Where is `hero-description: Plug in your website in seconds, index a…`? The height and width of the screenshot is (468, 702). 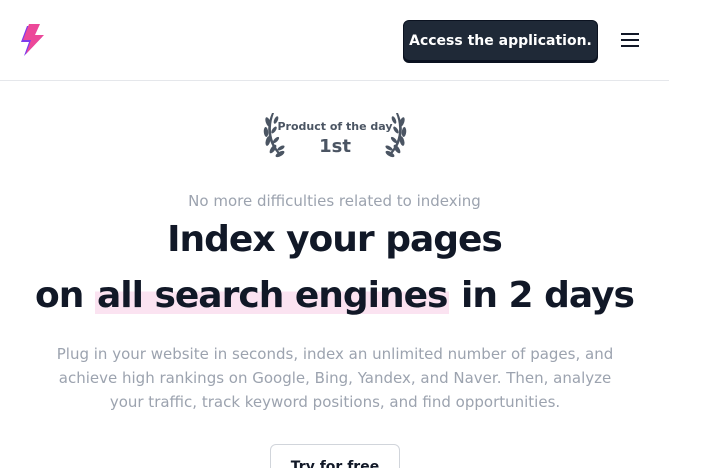
hero-description: Plug in your website in seconds, index a… is located at coordinates (335, 378).